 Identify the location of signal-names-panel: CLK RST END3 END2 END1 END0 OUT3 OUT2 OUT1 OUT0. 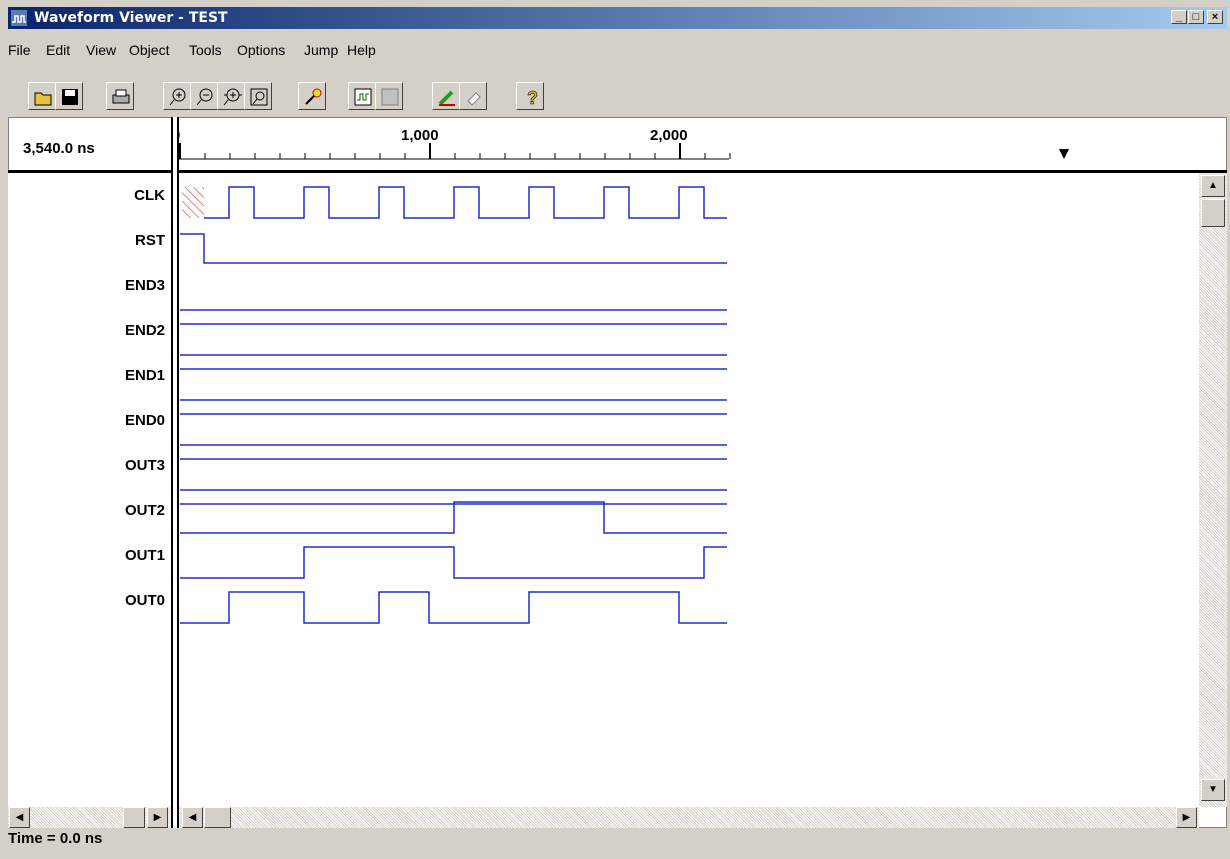
(89, 490).